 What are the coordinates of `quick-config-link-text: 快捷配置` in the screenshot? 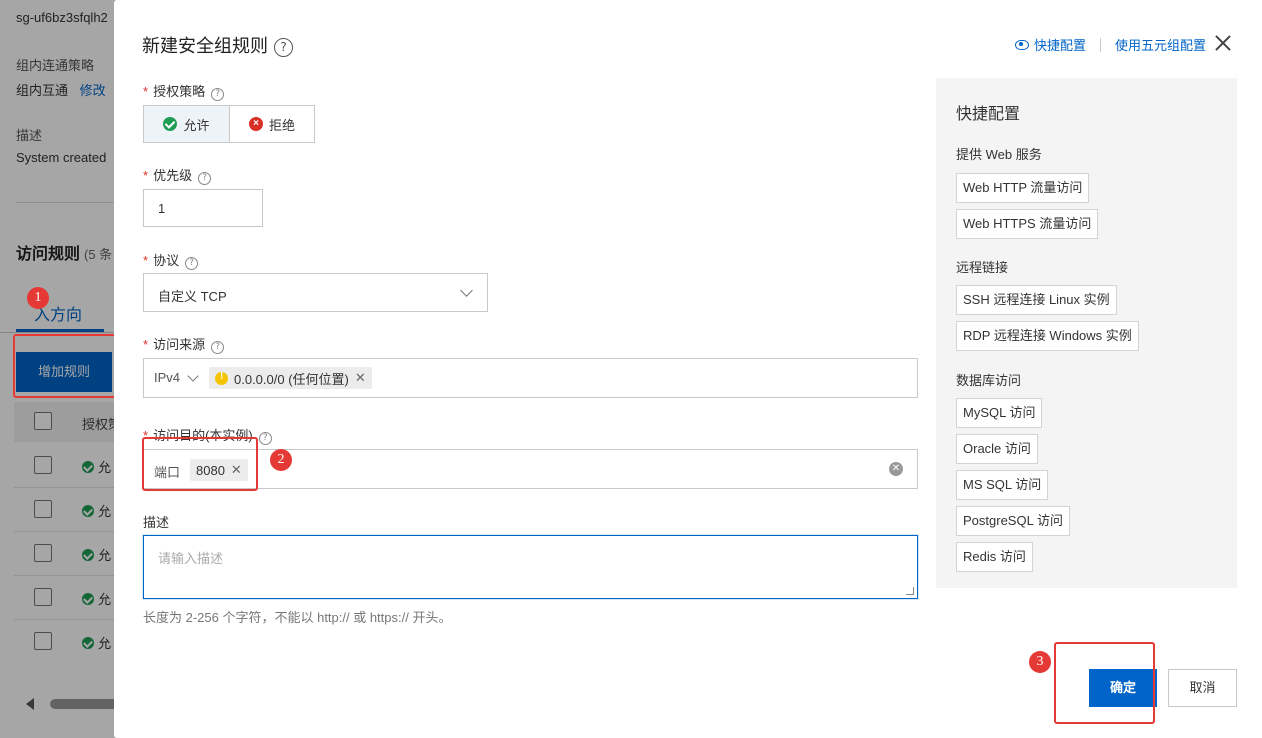 It's located at (1059, 45).